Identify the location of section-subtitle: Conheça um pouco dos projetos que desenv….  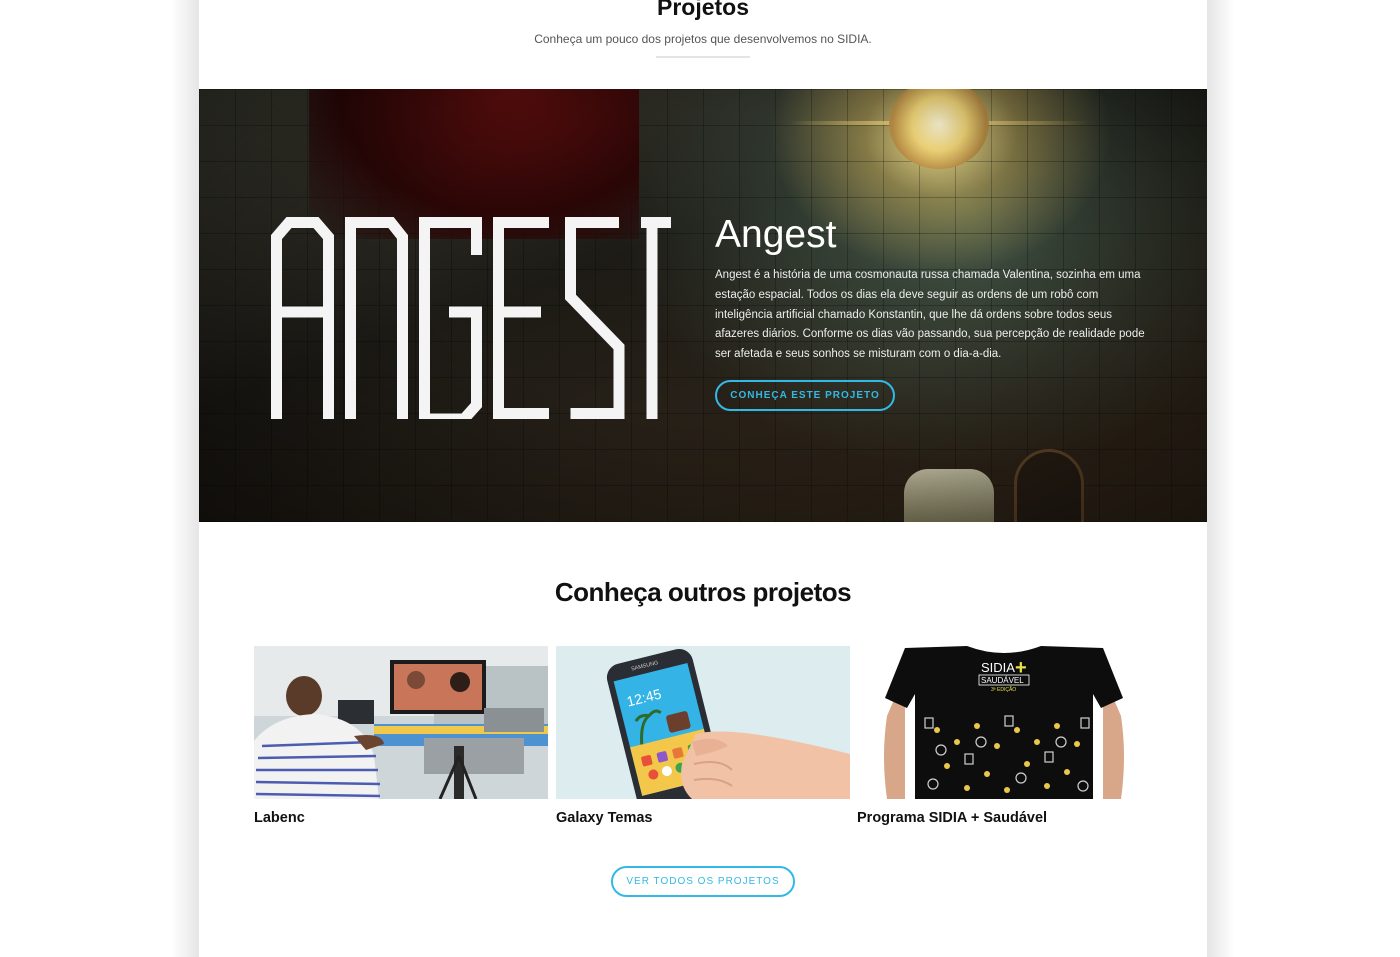
(703, 39).